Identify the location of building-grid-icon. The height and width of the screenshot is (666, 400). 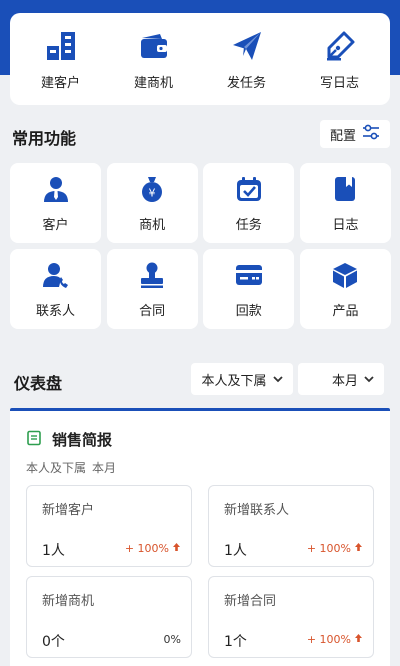
(61, 46).